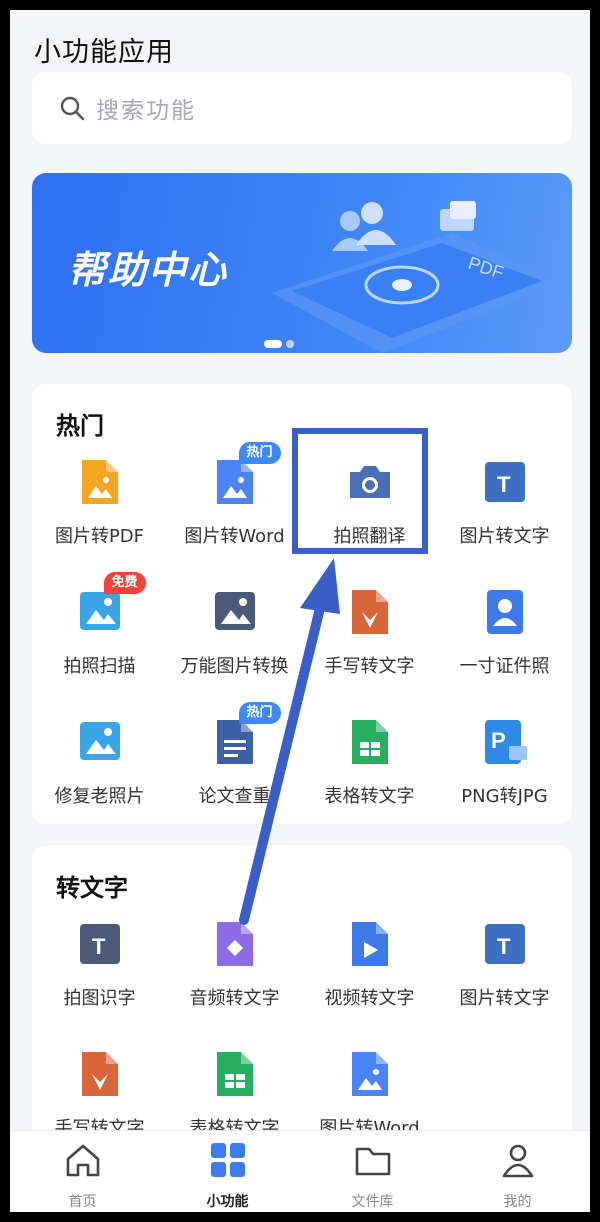  I want to click on feature-label: 视频转文字, so click(369, 998).